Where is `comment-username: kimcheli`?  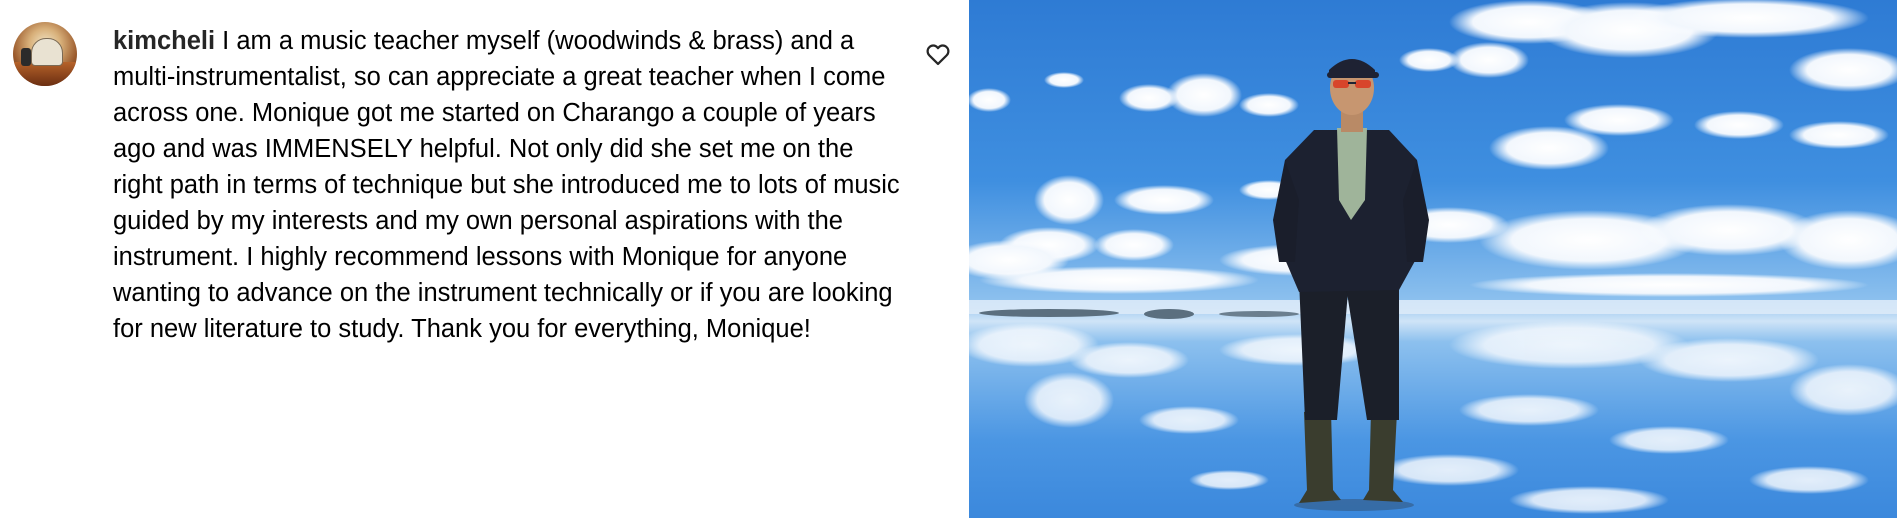 comment-username: kimcheli is located at coordinates (164, 41).